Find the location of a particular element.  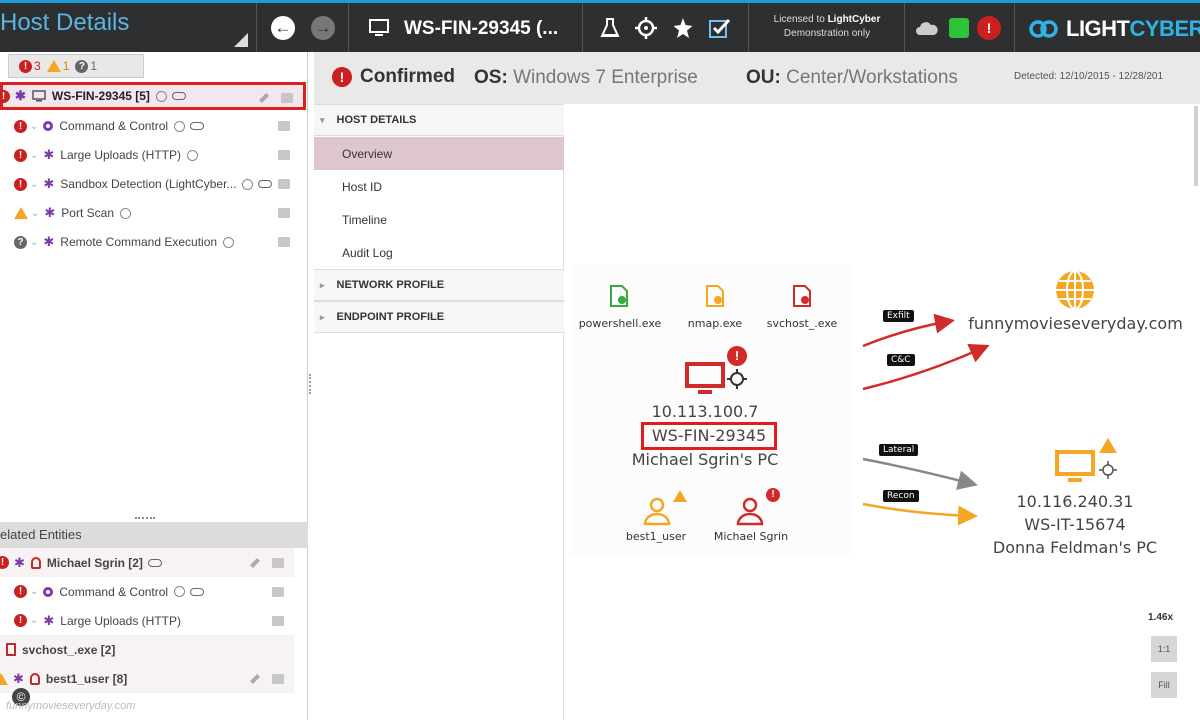

status-label: Confirmed is located at coordinates (407, 76).